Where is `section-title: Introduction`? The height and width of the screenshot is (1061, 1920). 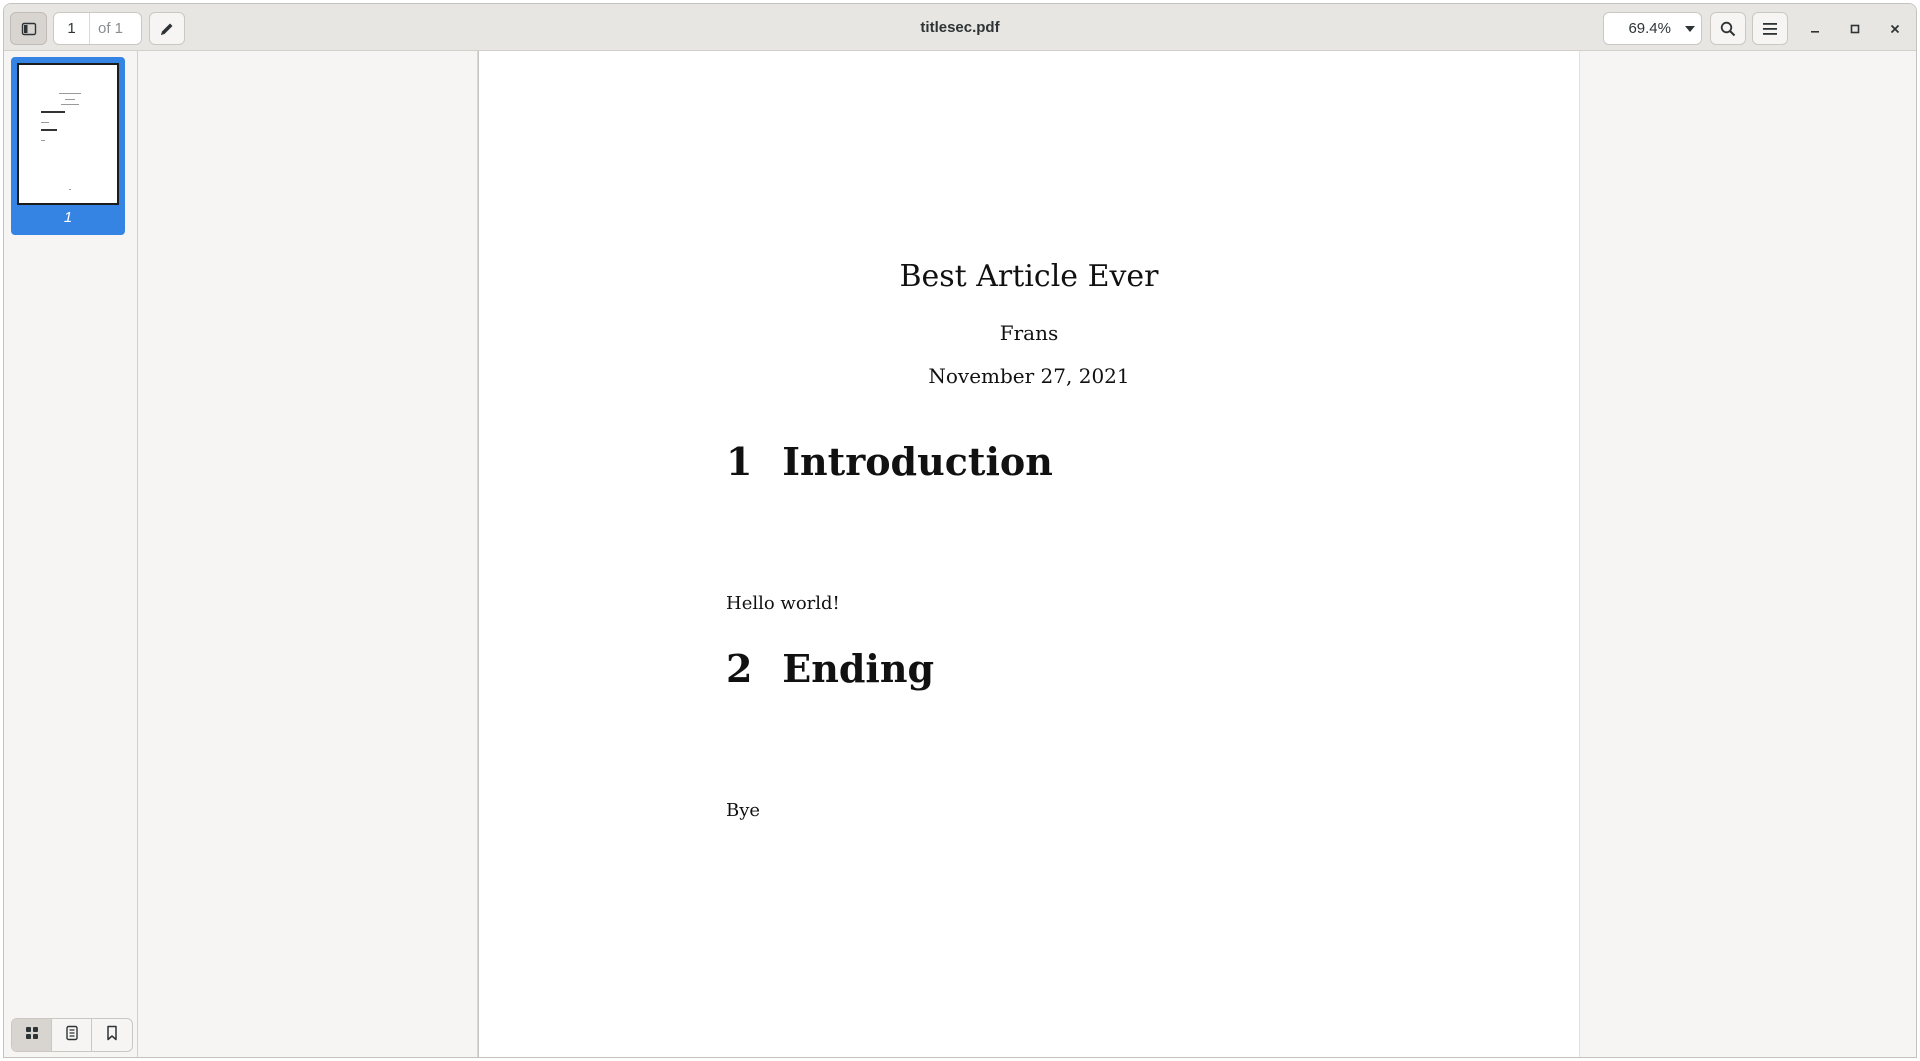 section-title: Introduction is located at coordinates (917, 461).